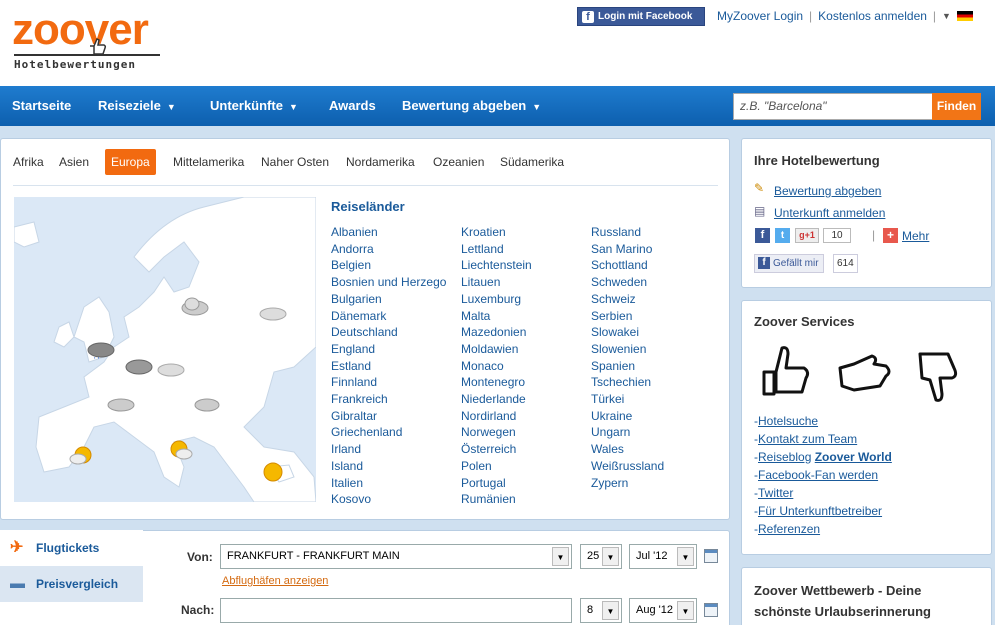 This screenshot has width=995, height=625. I want to click on country-link: Bosnien und Herzego, so click(395, 282).